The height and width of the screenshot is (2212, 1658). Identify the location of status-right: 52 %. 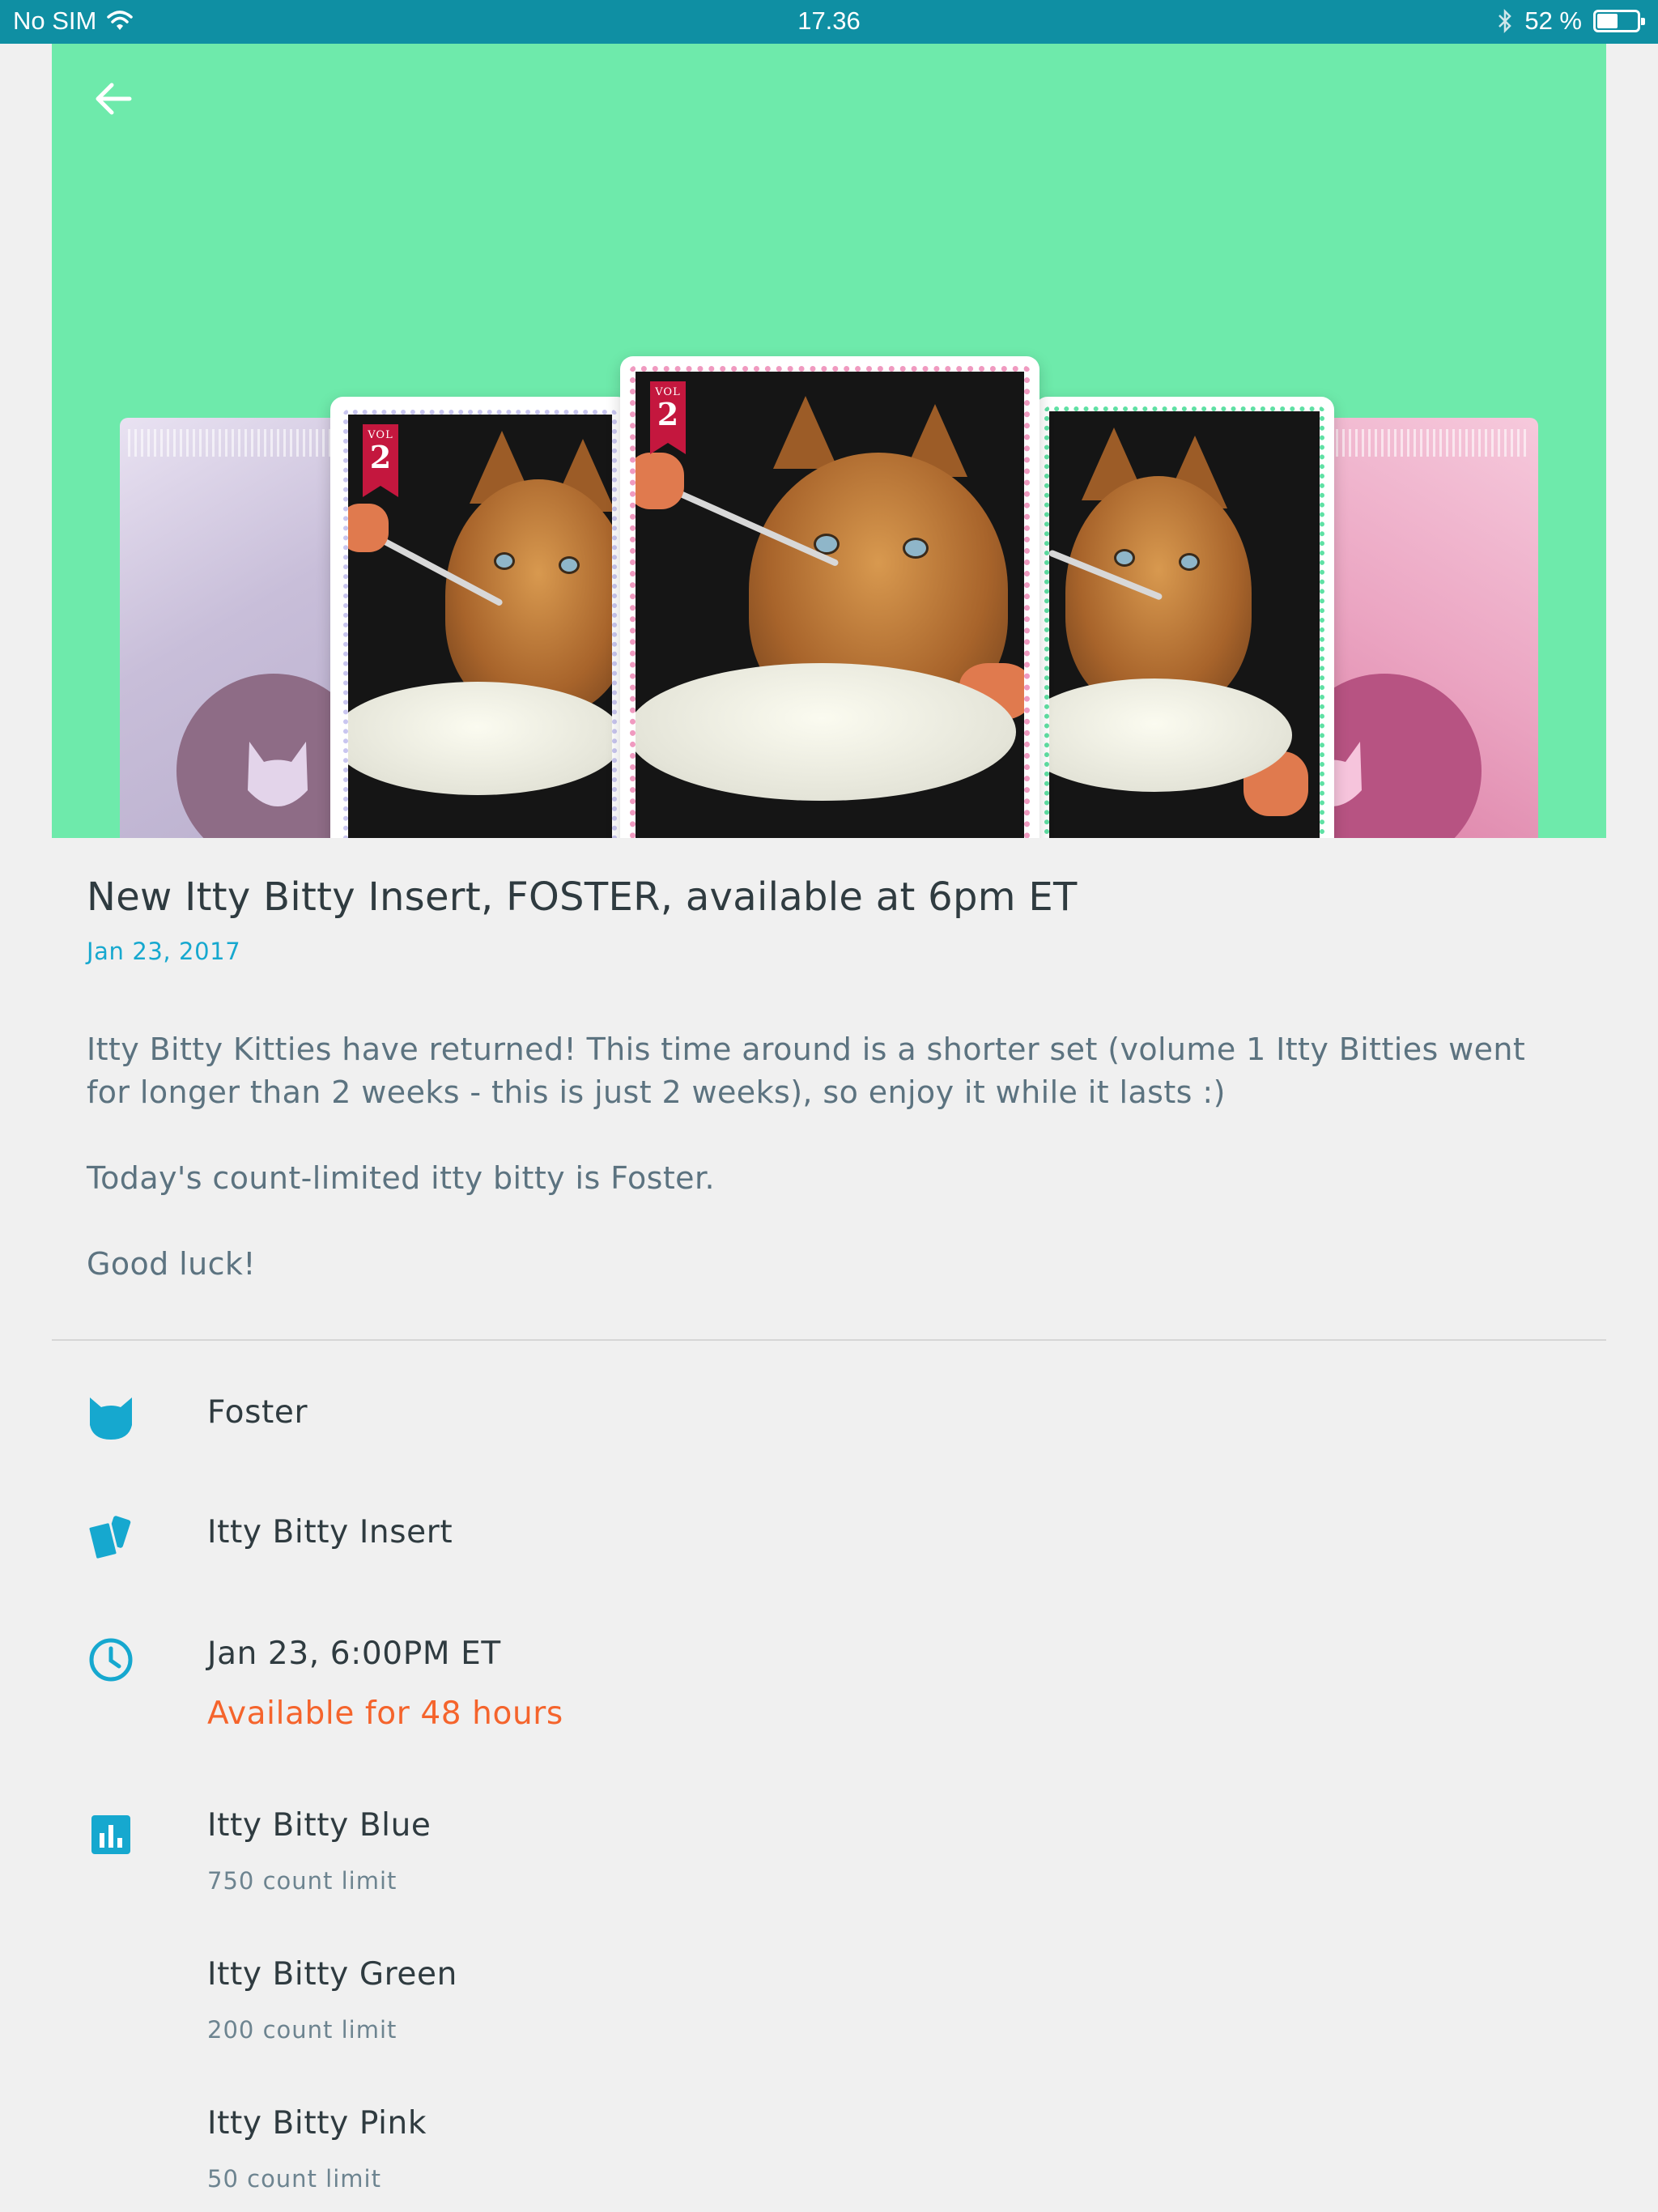
(1571, 21).